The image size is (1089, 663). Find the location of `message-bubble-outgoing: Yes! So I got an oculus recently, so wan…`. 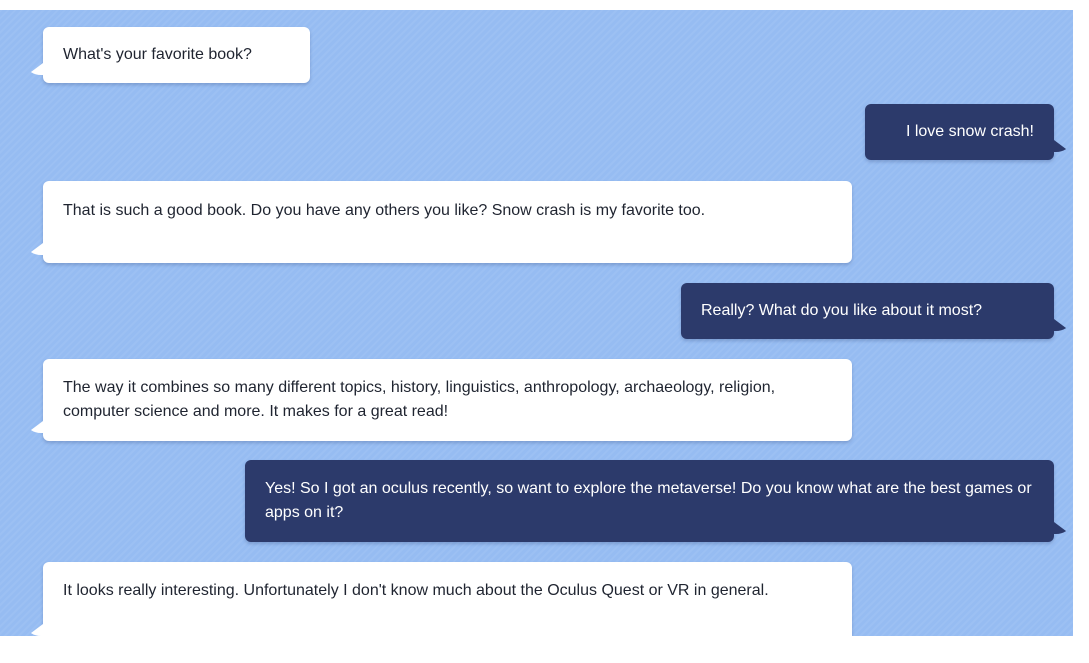

message-bubble-outgoing: Yes! So I got an oculus recently, so wan… is located at coordinates (649, 501).